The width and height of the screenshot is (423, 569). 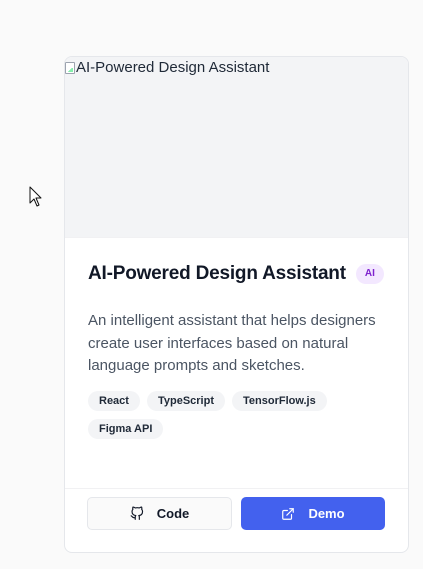 I want to click on broken-image: AI-Powered Design Assistant, so click(x=167, y=67).